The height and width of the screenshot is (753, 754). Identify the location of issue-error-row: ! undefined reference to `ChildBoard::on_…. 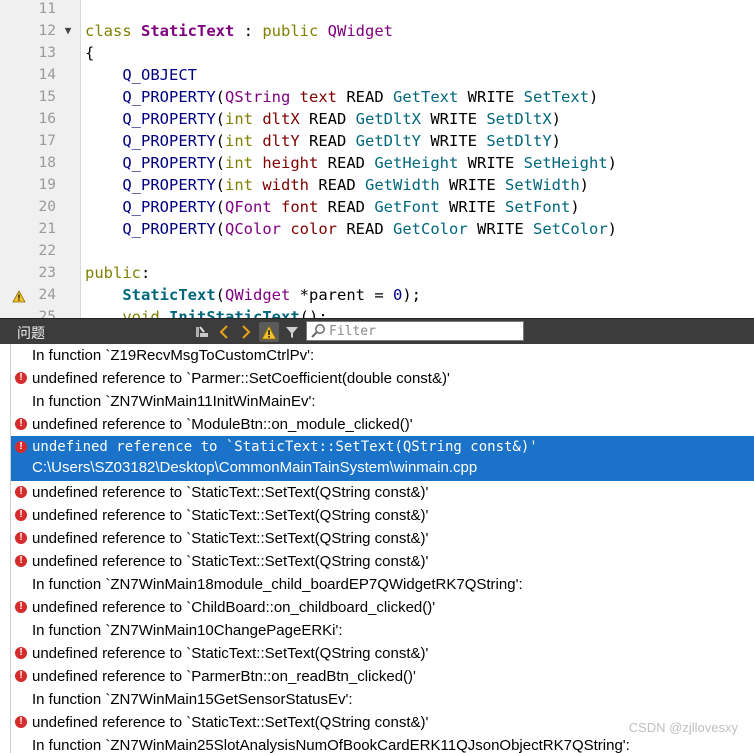
(382, 607).